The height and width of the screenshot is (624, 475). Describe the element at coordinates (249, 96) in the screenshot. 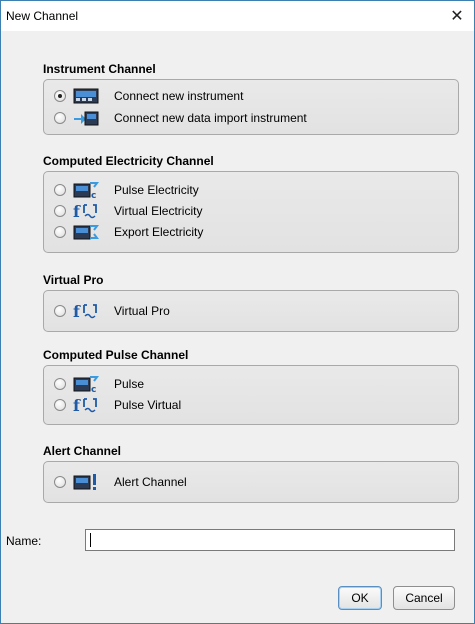

I see `option-connect-new-instrument: Connect new instrument` at that location.